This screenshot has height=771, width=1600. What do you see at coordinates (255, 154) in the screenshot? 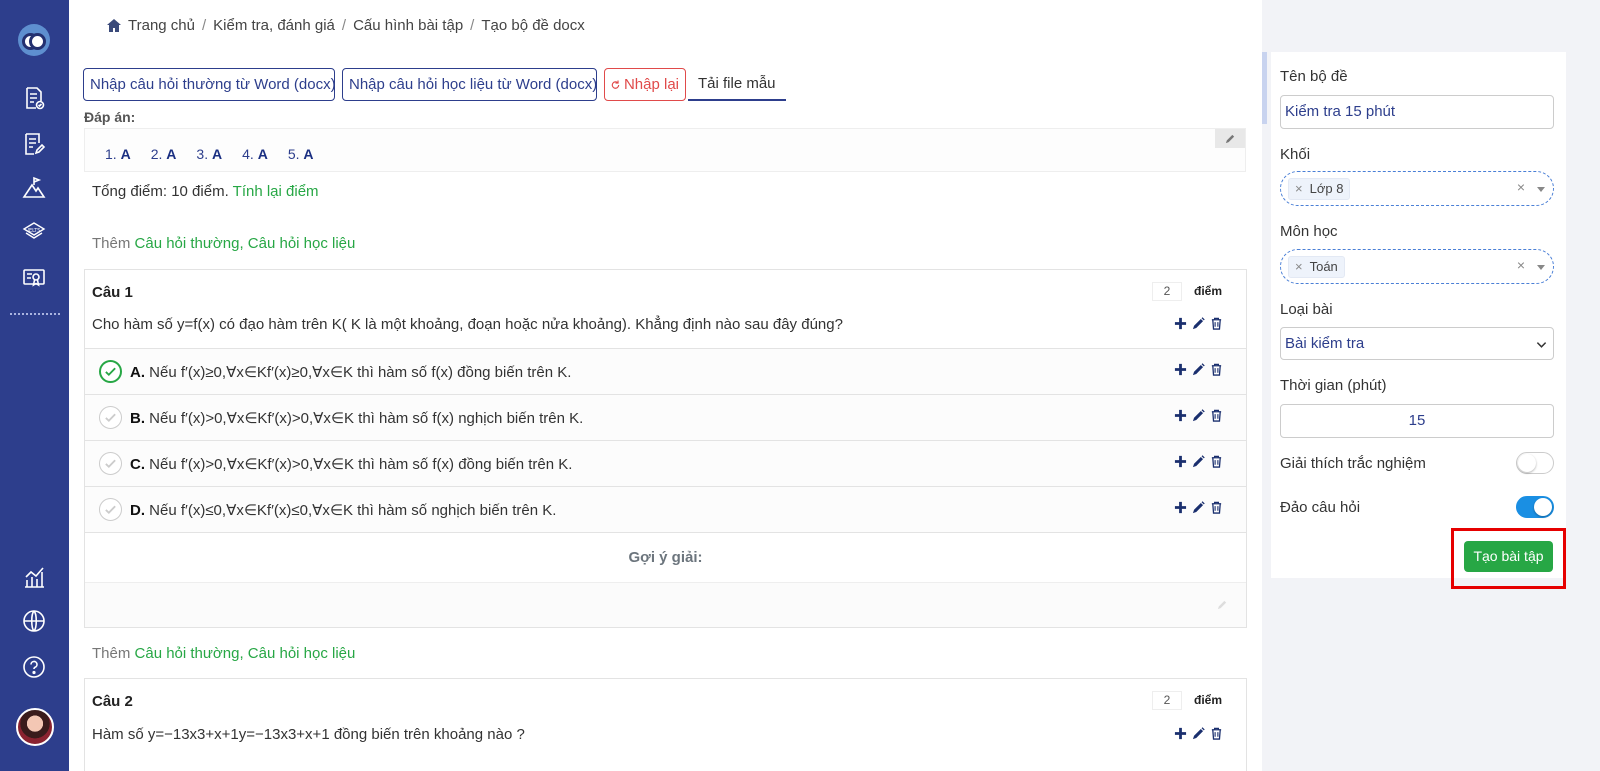
I see `answer-item: 4. A` at bounding box center [255, 154].